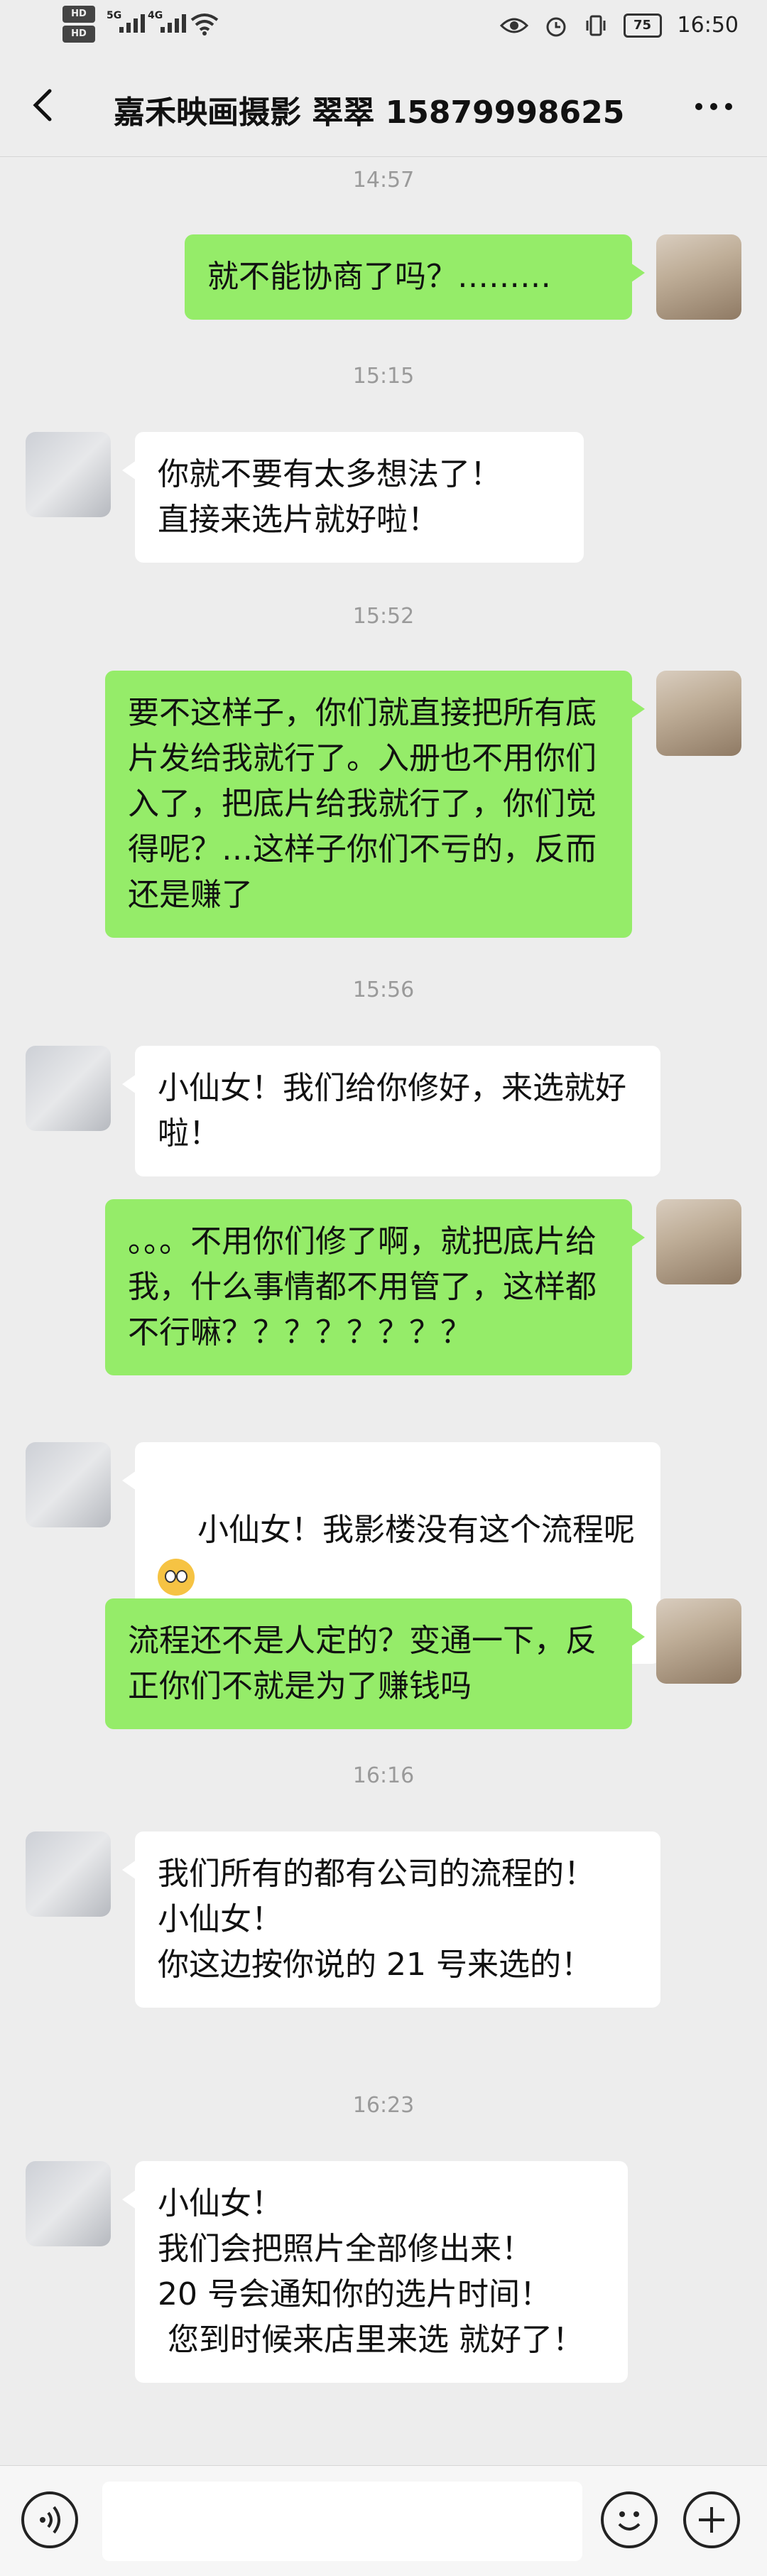 The height and width of the screenshot is (2576, 767). Describe the element at coordinates (375, 1663) in the screenshot. I see `message-bubble-sent: 流程还不是人定的？变通一下，反正你们不就是为了赚钱吗` at that location.